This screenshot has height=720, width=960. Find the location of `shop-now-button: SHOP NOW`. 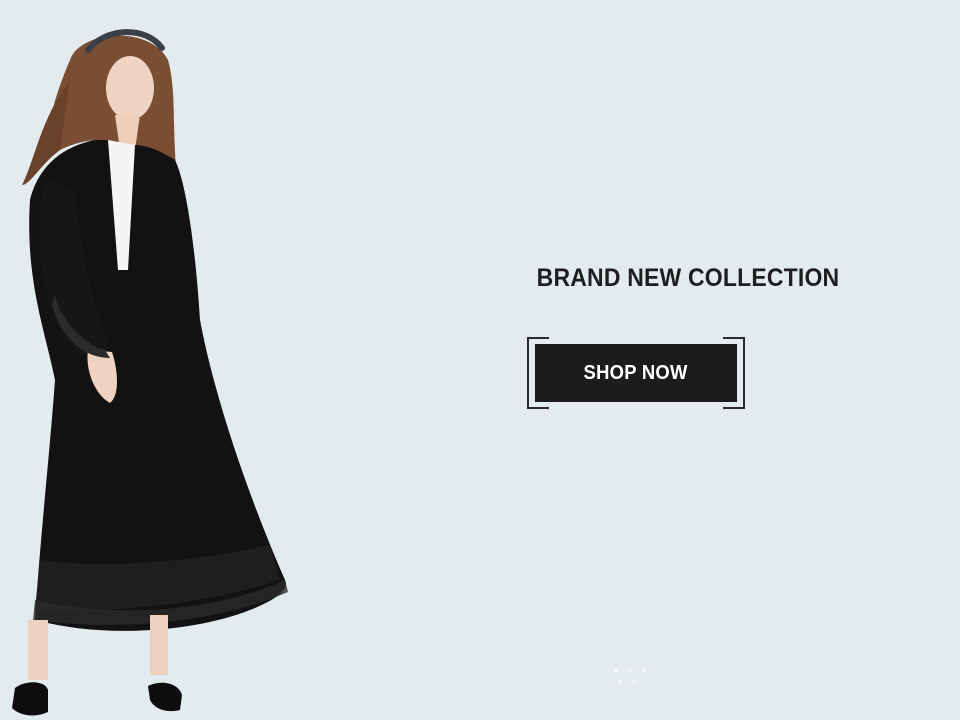

shop-now-button: SHOP NOW is located at coordinates (636, 373).